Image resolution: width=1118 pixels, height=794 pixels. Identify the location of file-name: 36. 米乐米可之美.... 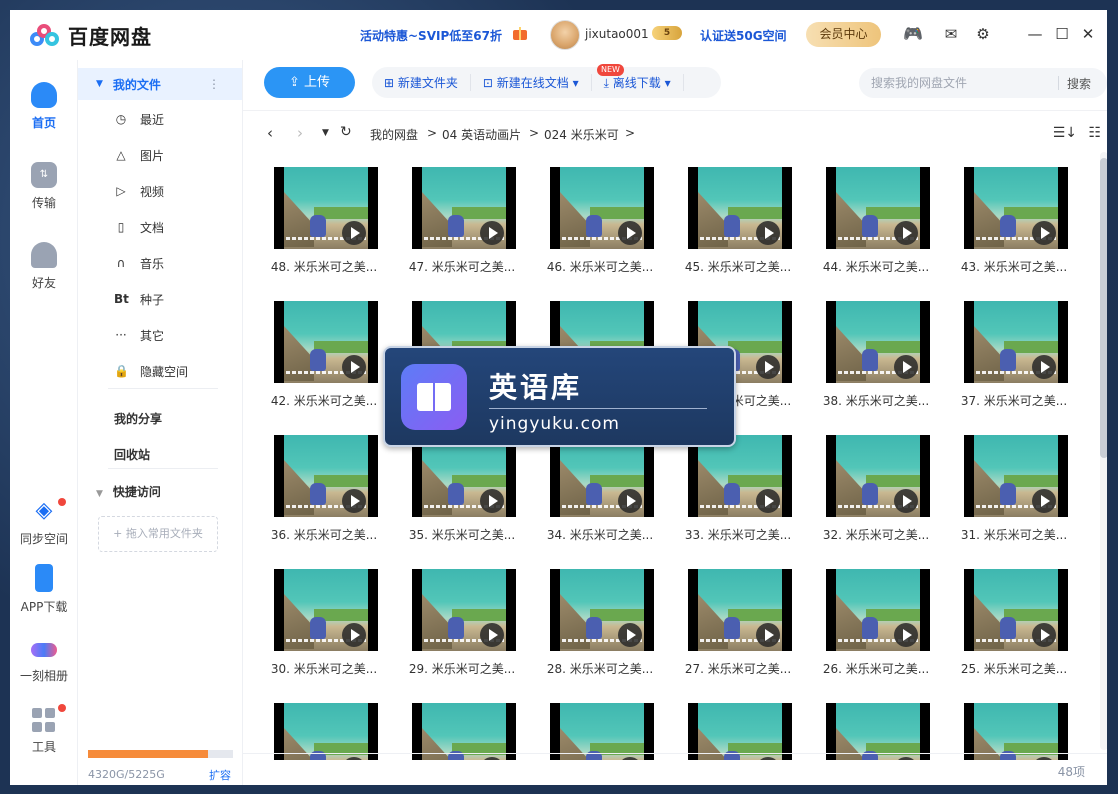
(324, 534).